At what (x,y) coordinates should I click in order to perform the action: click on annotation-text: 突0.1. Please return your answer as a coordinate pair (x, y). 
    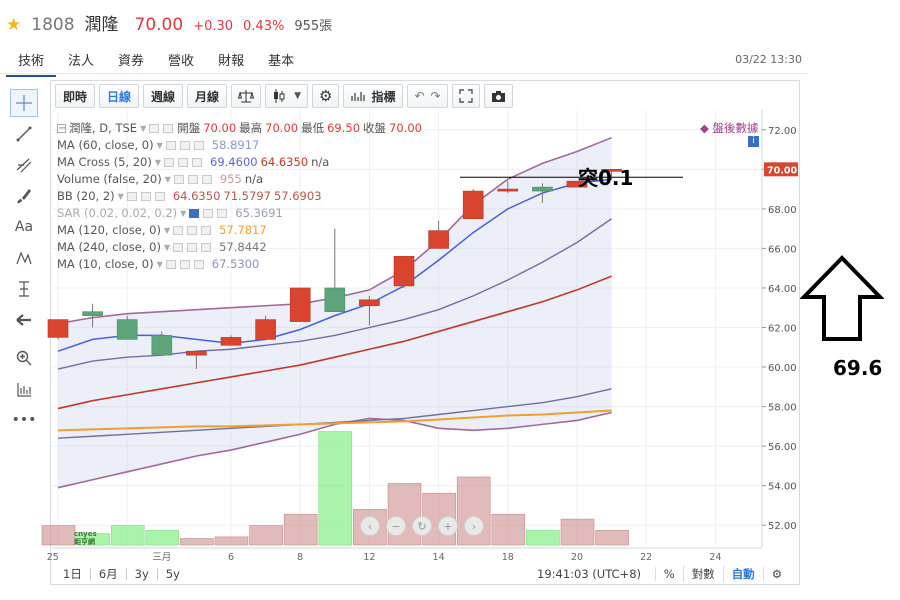
    Looking at the image, I should click on (606, 178).